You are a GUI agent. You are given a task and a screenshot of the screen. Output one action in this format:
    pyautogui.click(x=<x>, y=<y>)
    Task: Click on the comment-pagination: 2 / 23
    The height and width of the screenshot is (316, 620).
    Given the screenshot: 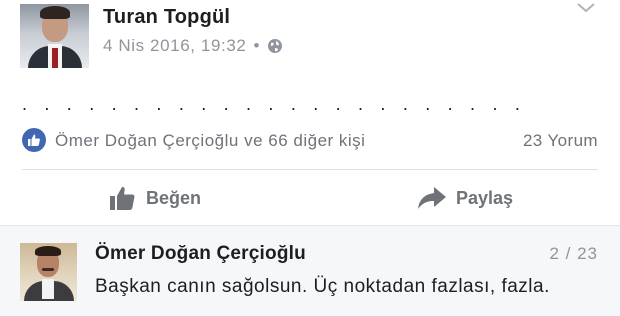 What is the action you would take?
    pyautogui.click(x=573, y=253)
    